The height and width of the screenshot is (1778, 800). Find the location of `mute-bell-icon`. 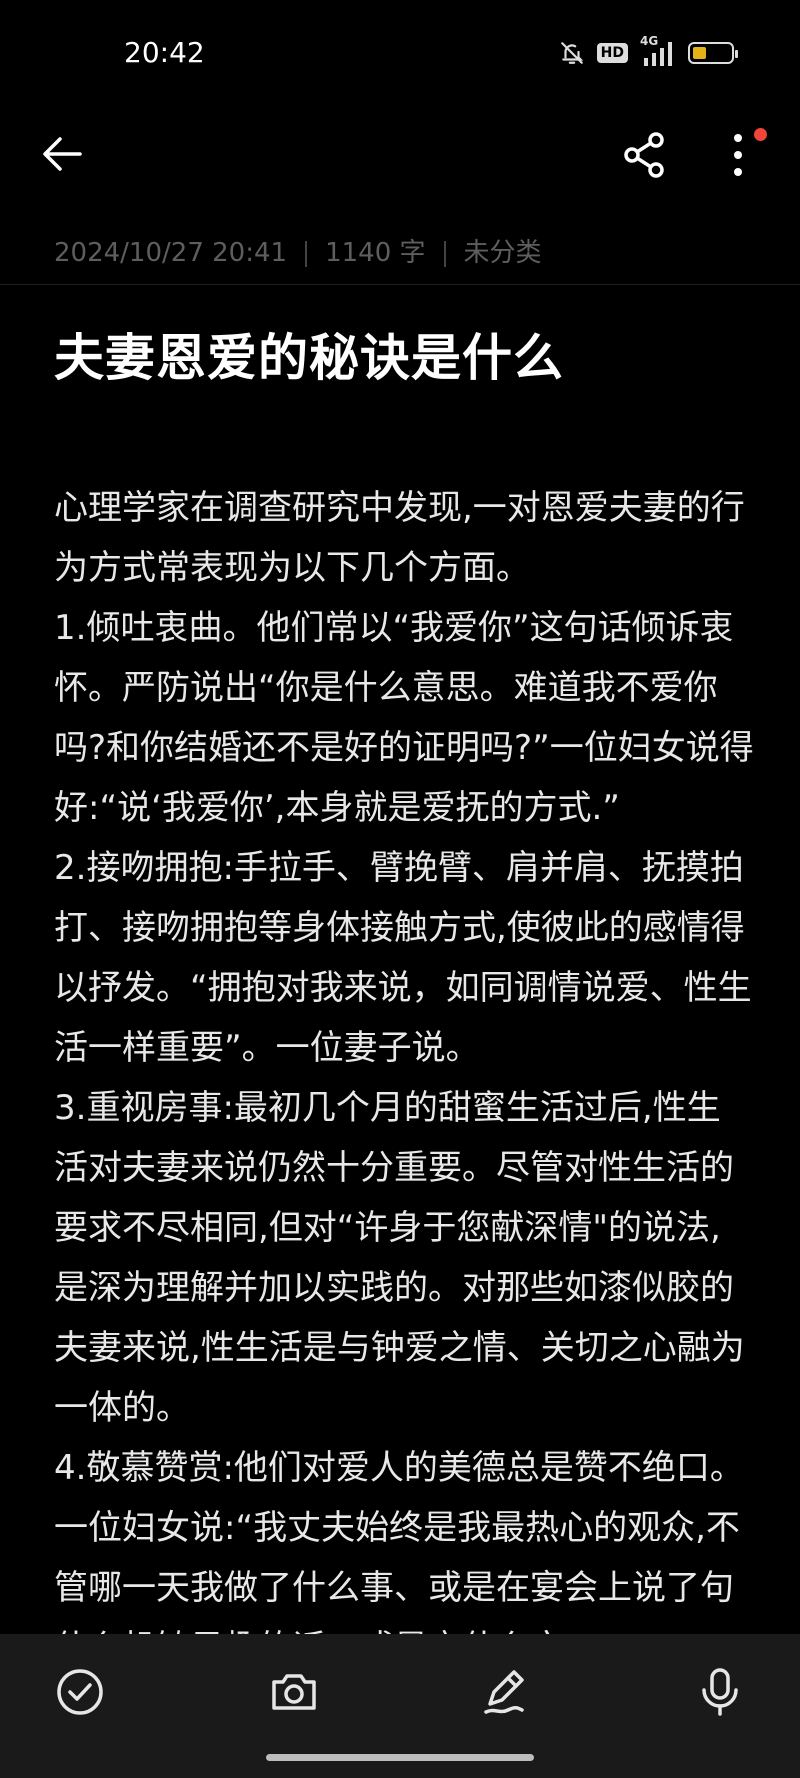

mute-bell-icon is located at coordinates (572, 53).